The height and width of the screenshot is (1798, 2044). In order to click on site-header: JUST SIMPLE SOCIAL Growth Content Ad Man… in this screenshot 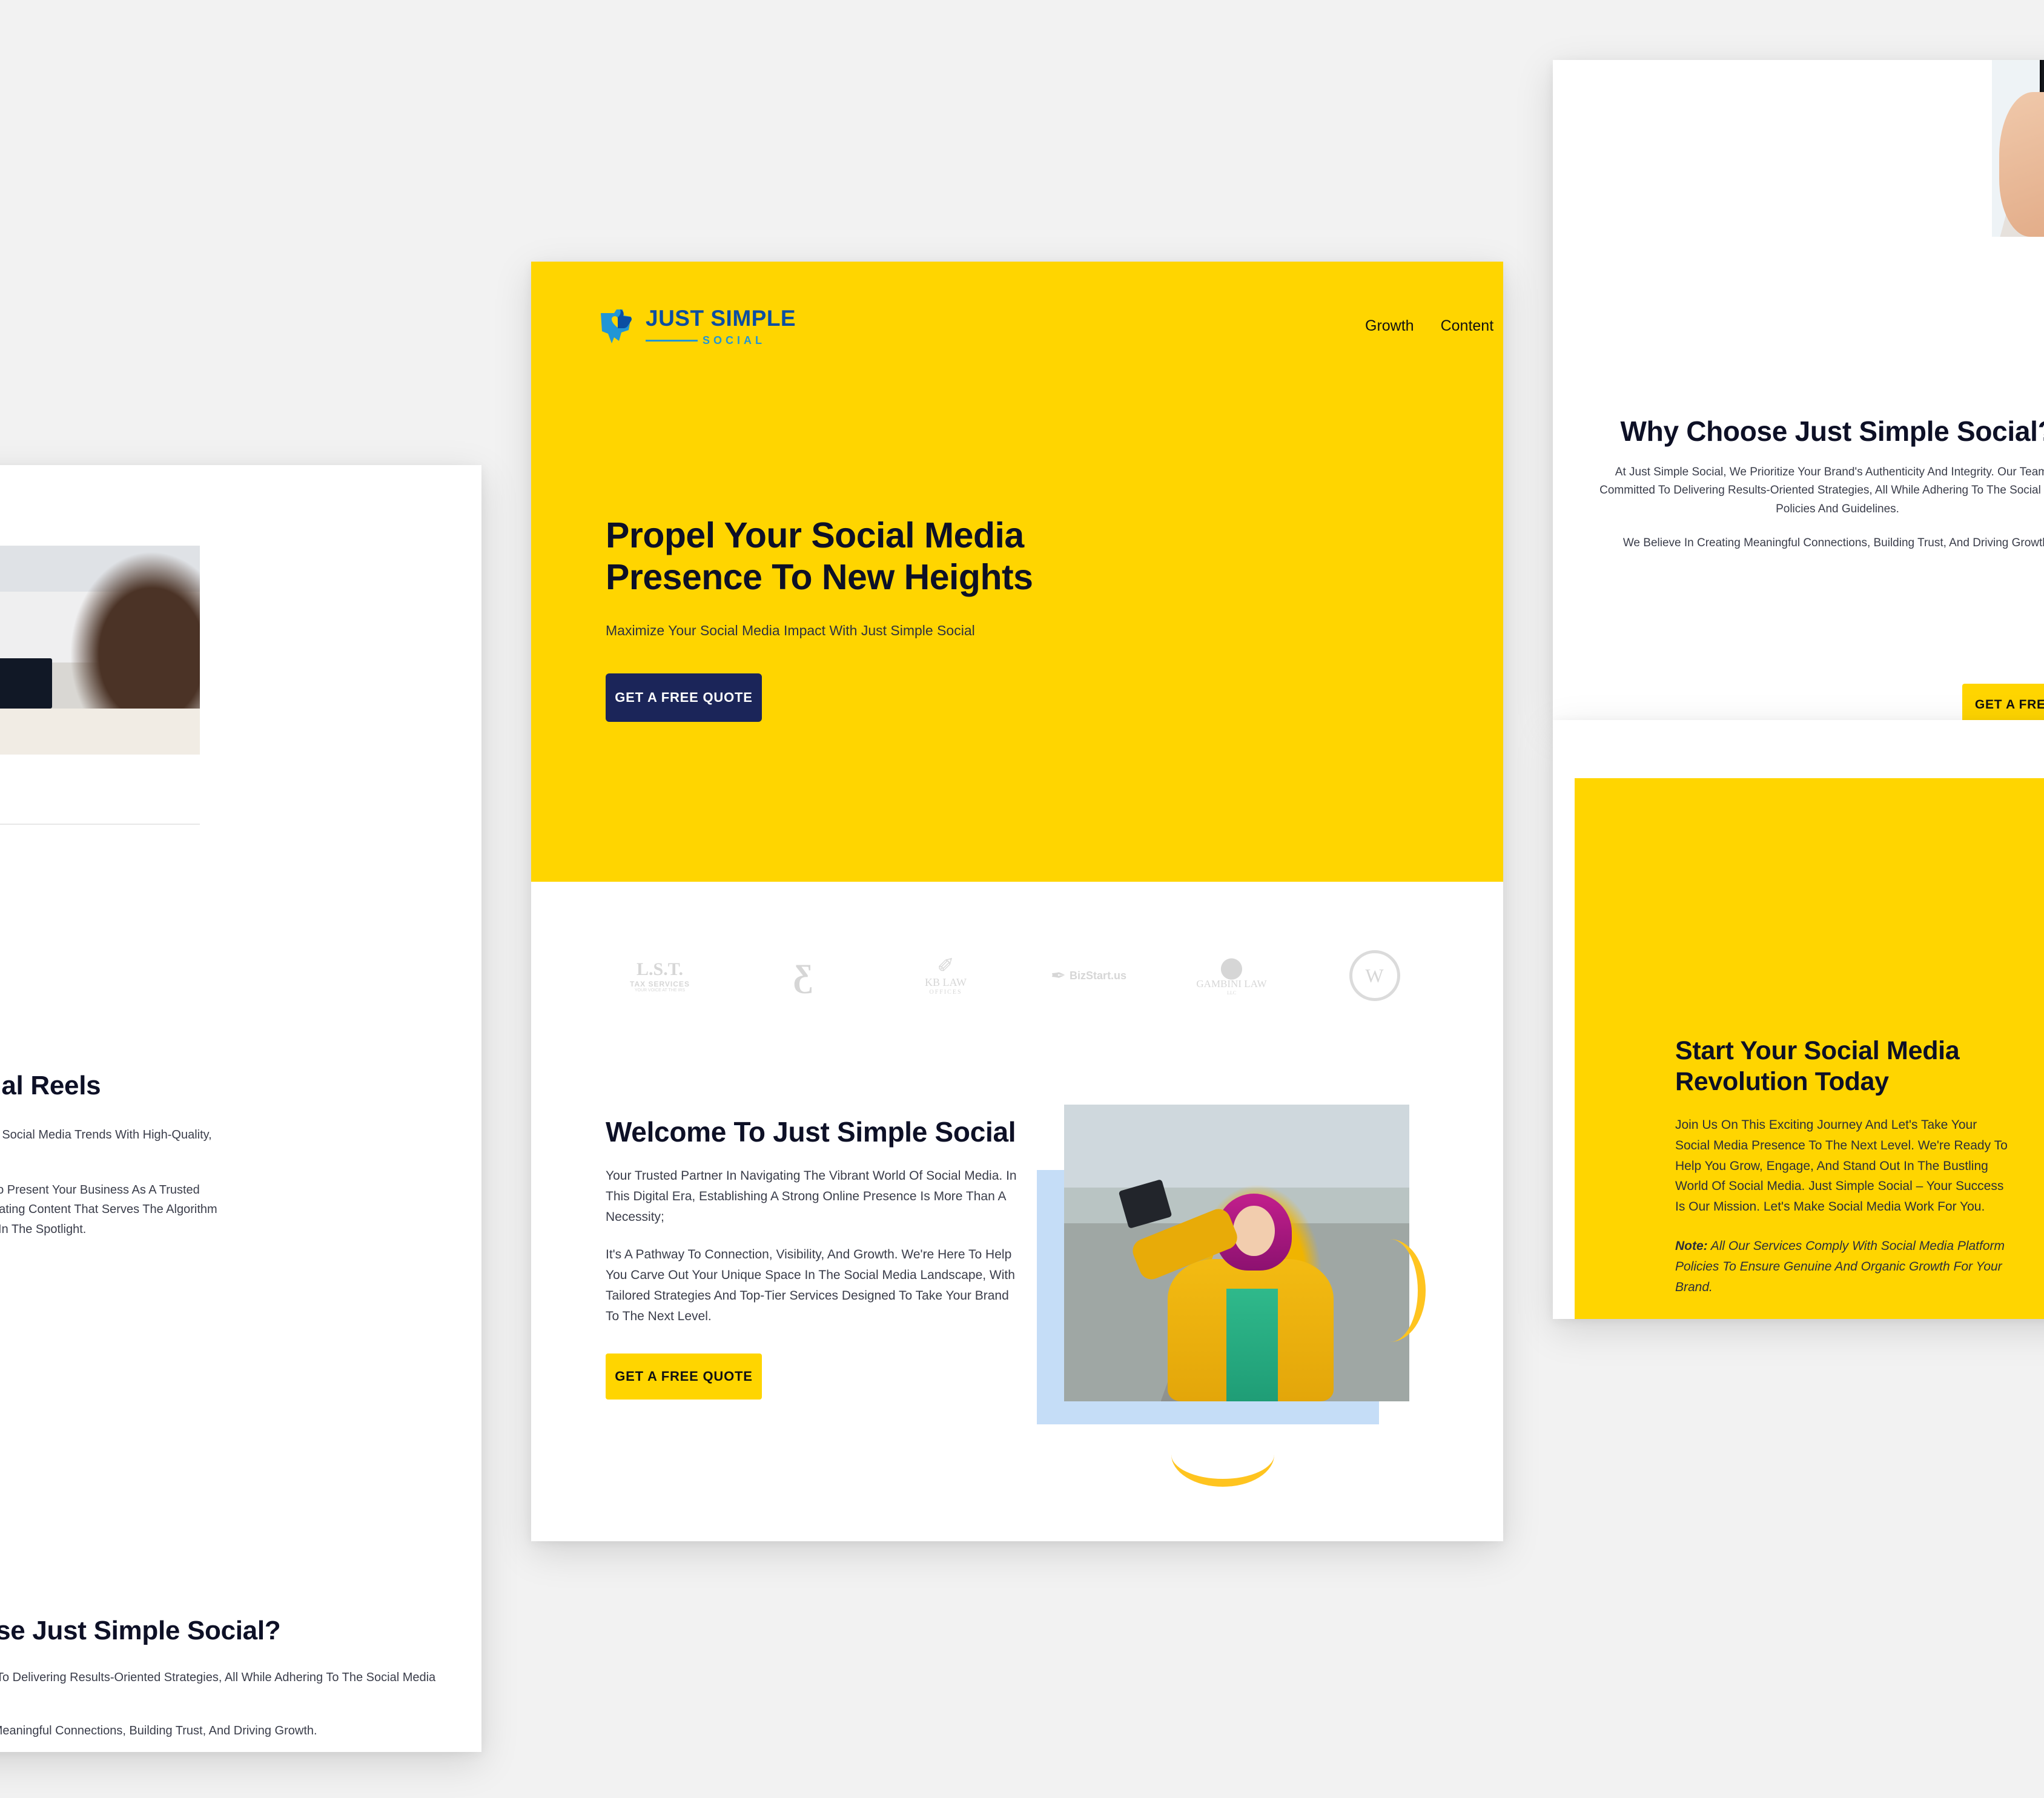, I will do `click(1017, 324)`.